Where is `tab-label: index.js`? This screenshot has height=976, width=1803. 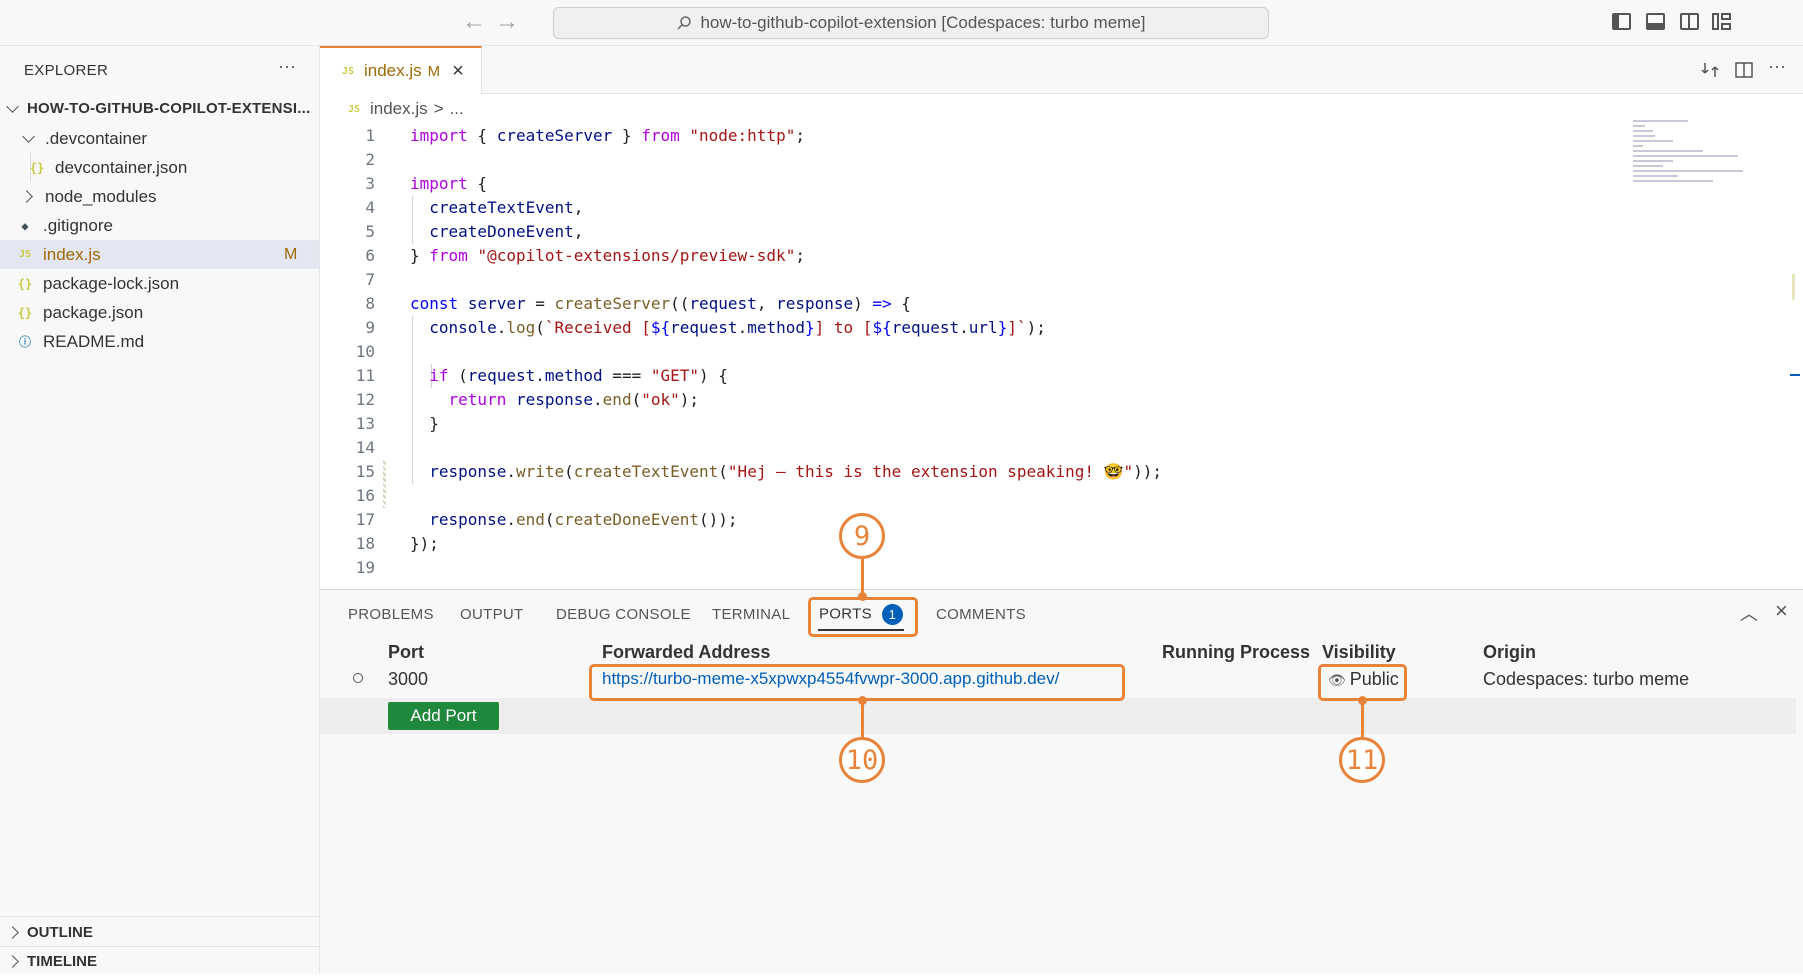
tab-label: index.js is located at coordinates (393, 70).